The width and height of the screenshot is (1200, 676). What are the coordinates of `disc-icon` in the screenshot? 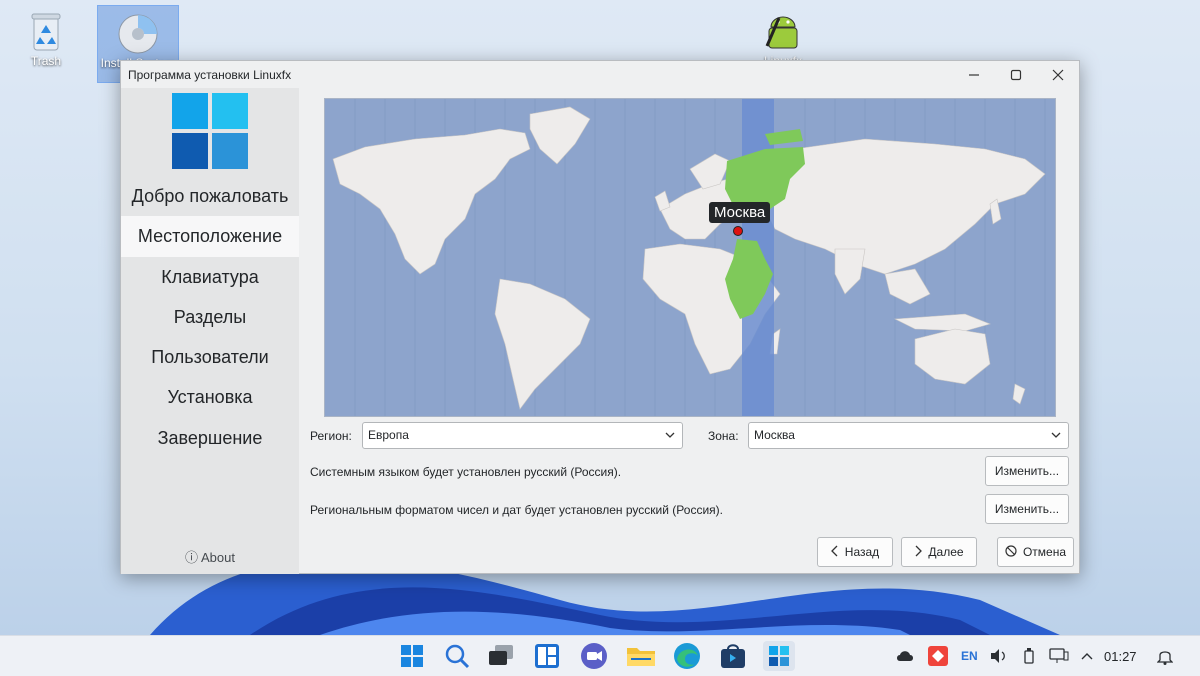 It's located at (138, 34).